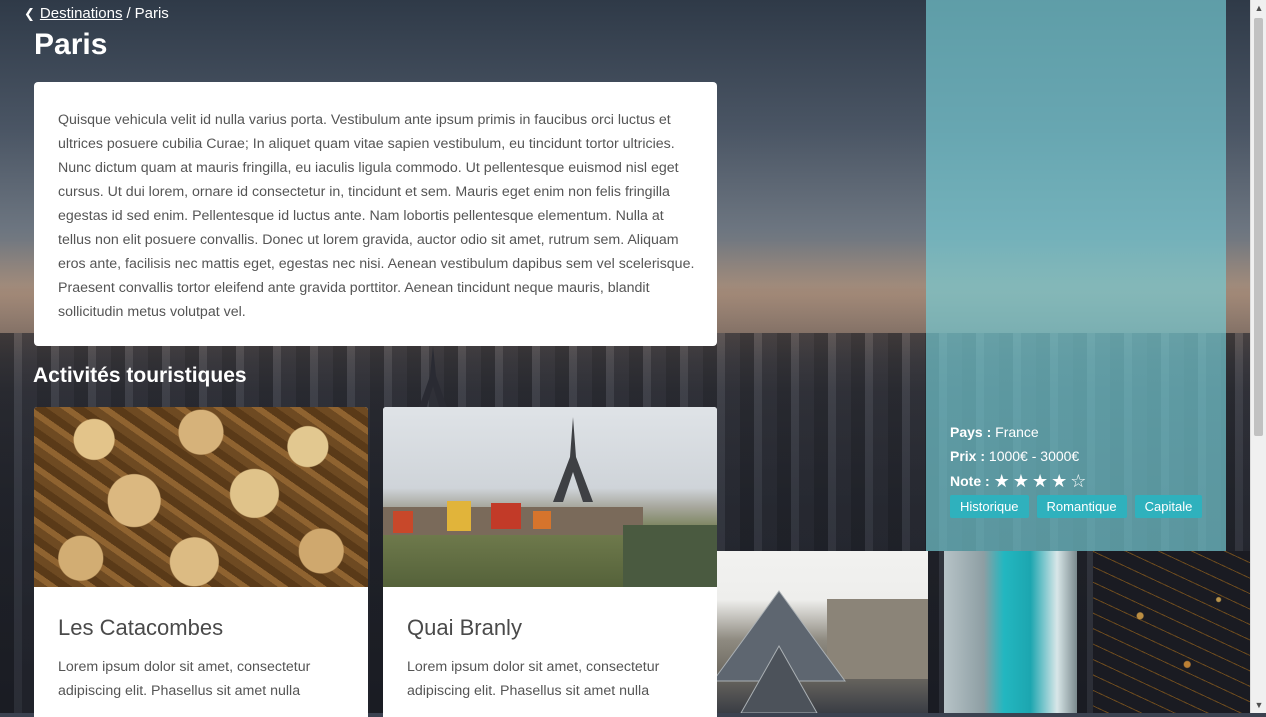 The height and width of the screenshot is (717, 1266). Describe the element at coordinates (29, 14) in the screenshot. I see `chevron-left-icon: ❮` at that location.